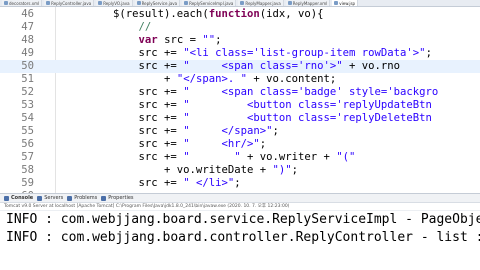 This screenshot has height=270, width=480. I want to click on line-number: 52, so click(27, 92).